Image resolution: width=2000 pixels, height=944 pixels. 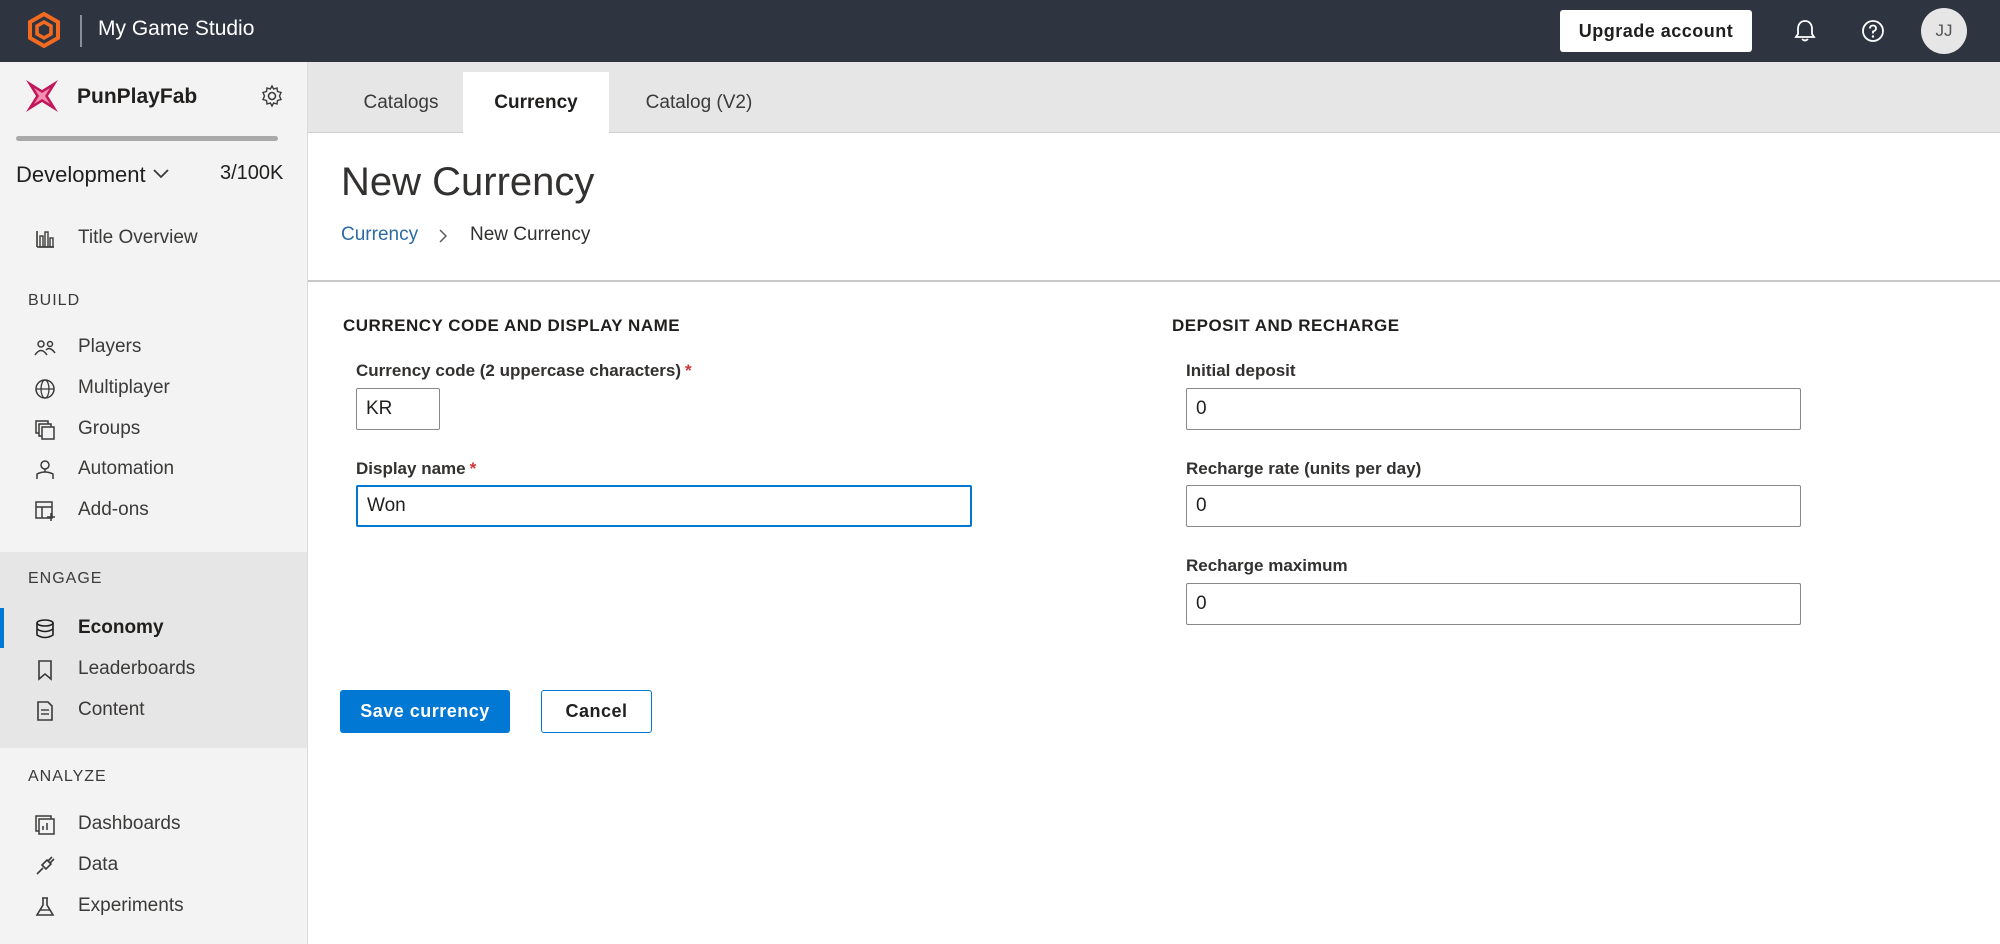 I want to click on display-name-label-text: Display name, so click(x=411, y=468).